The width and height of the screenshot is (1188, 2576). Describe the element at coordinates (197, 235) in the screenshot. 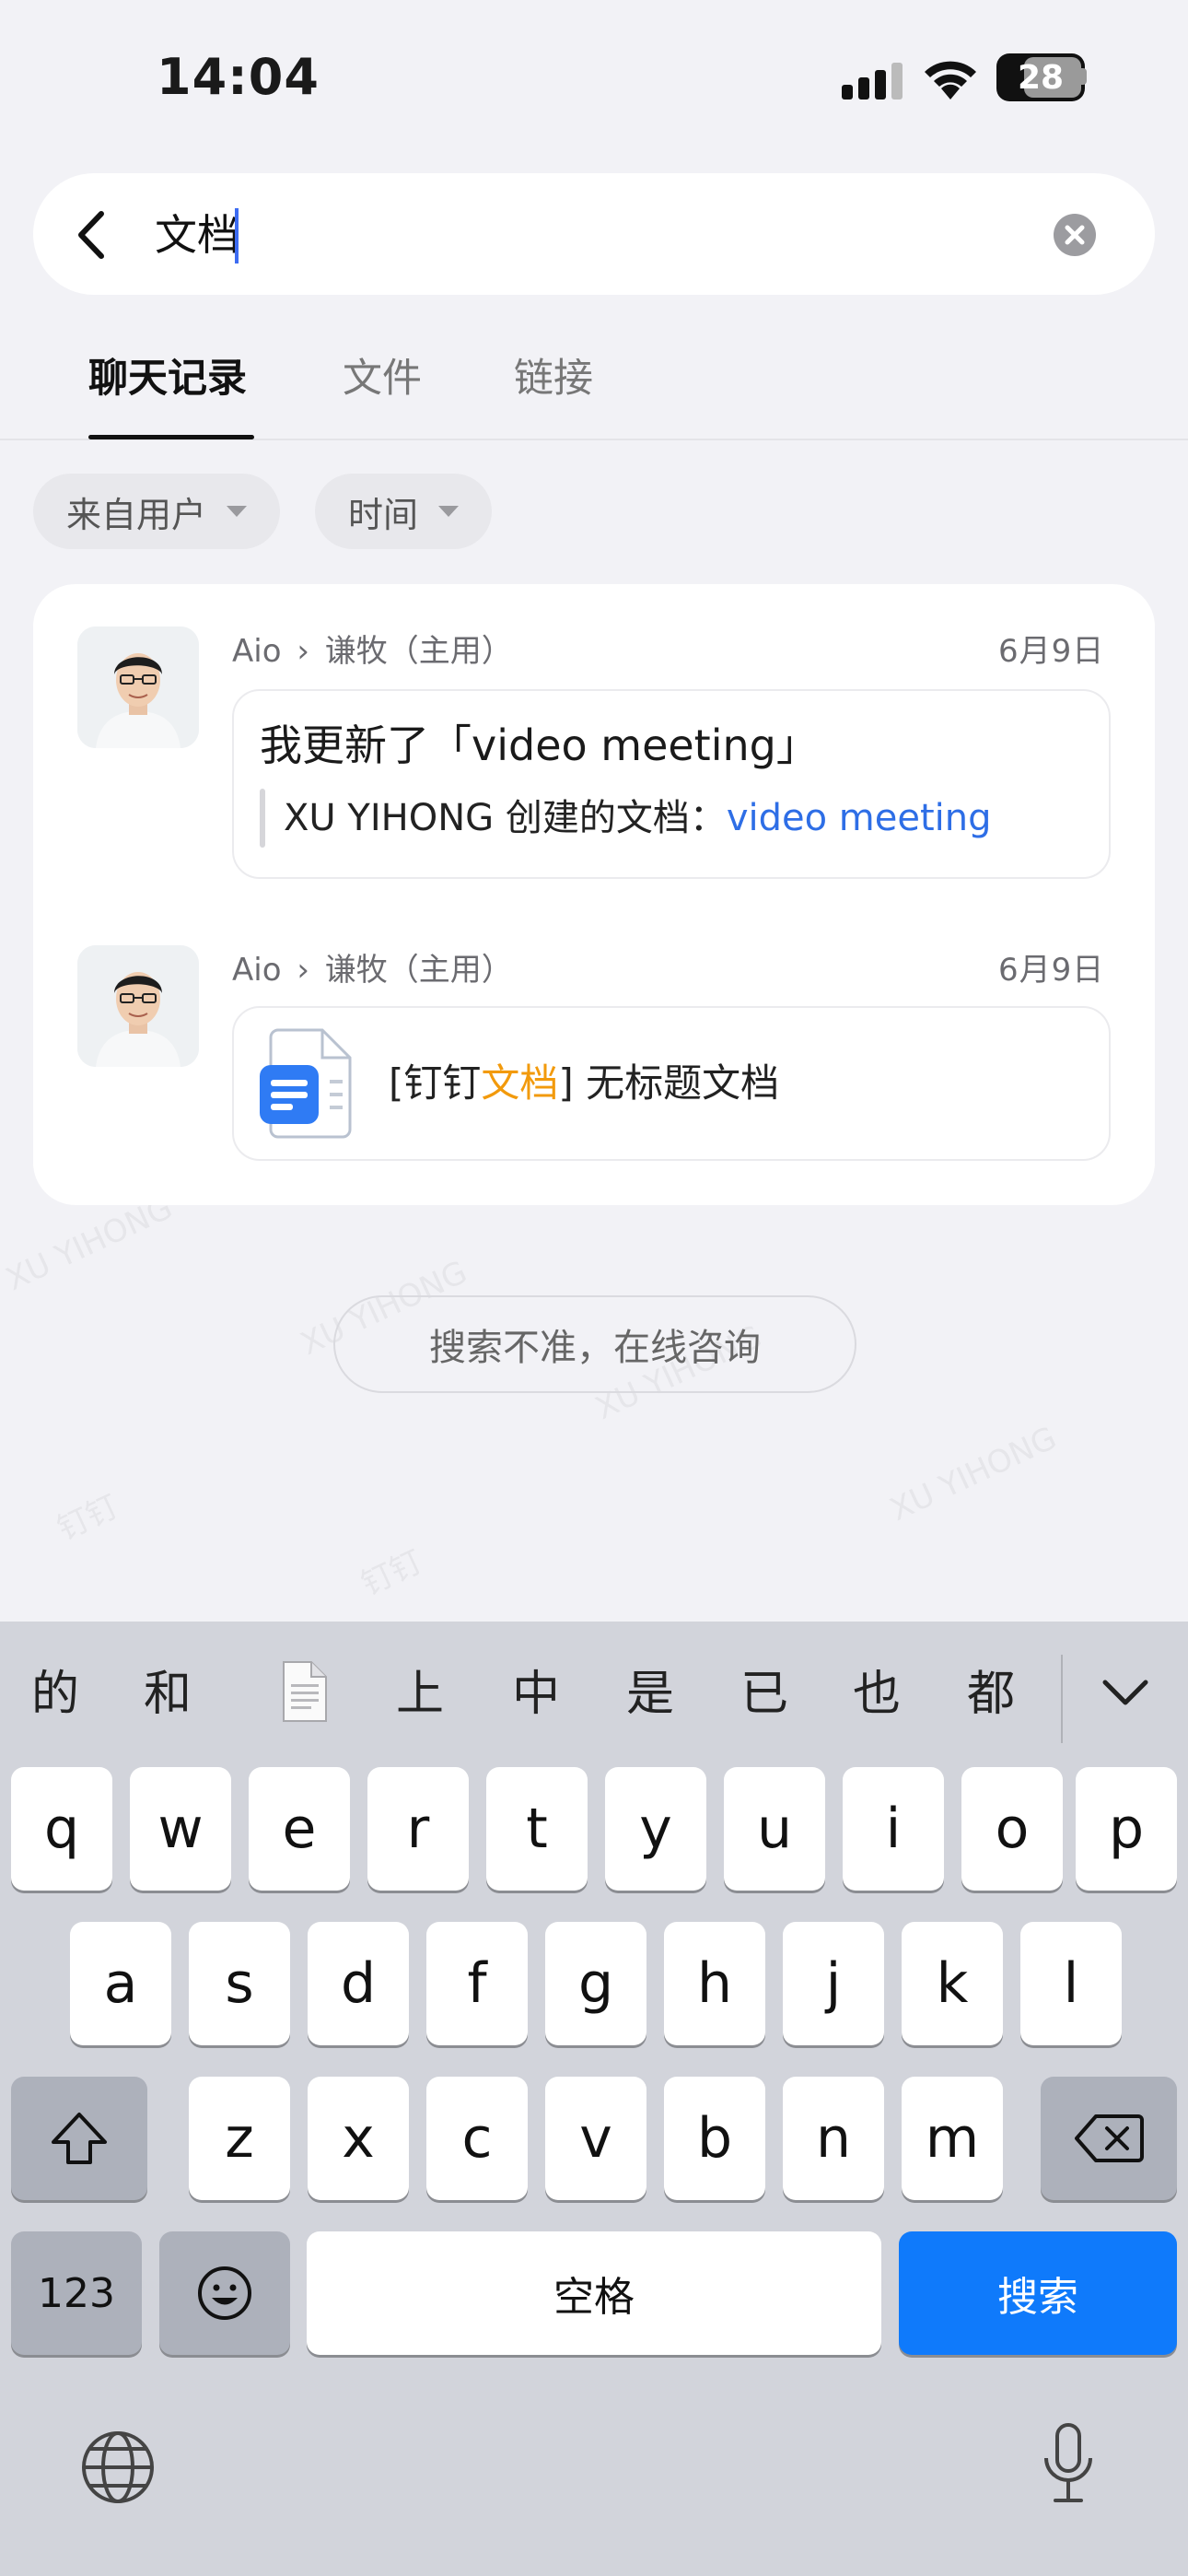

I see `search-input: 文档` at that location.